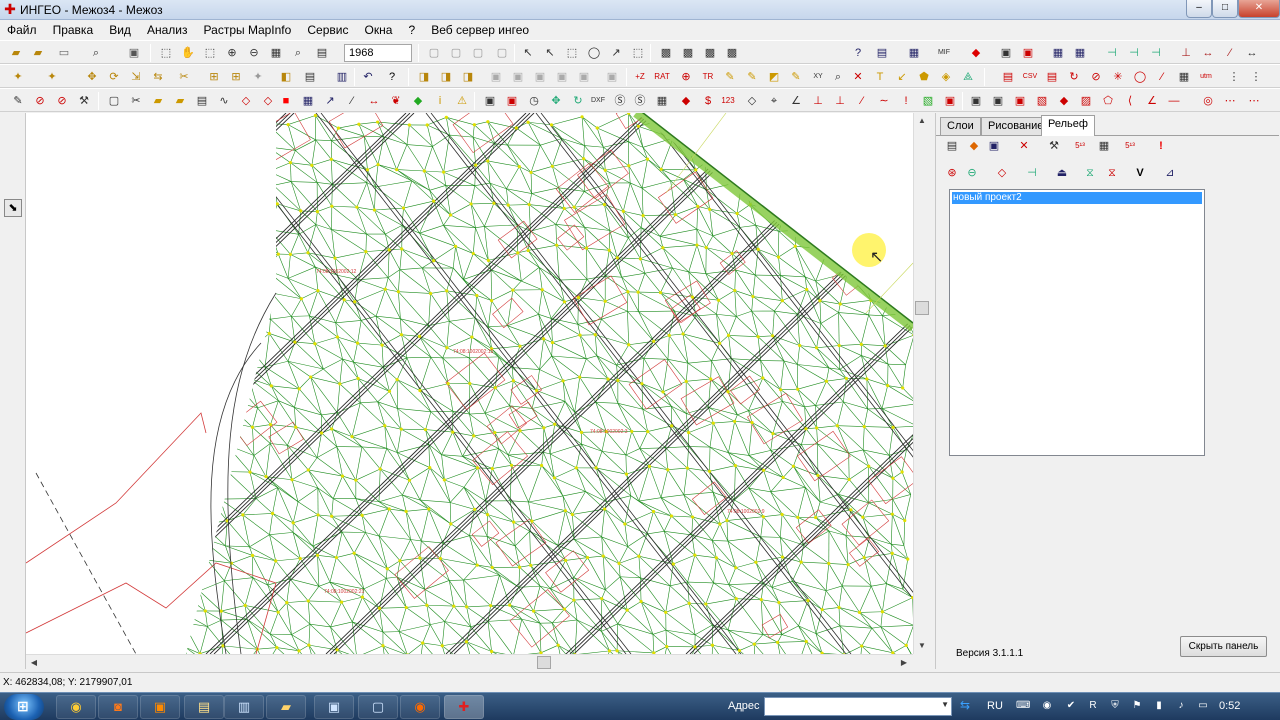 This screenshot has height=720, width=1280. What do you see at coordinates (544, 662) in the screenshot?
I see `horizontal-scroll-thumb` at bounding box center [544, 662].